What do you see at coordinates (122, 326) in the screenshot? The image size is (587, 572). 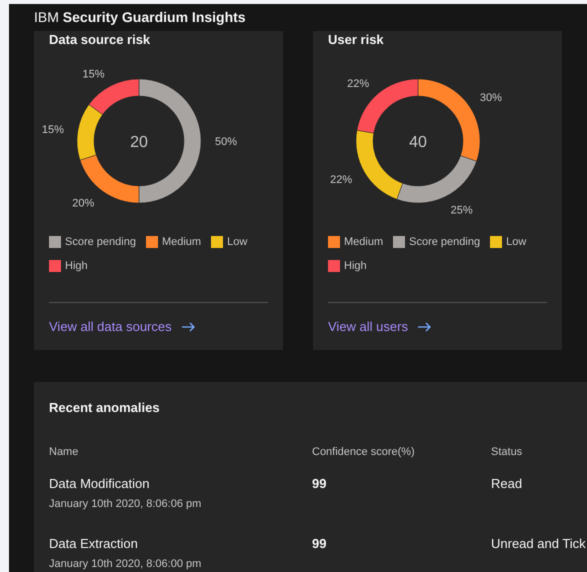 I see `view-all-link: View all data sources` at bounding box center [122, 326].